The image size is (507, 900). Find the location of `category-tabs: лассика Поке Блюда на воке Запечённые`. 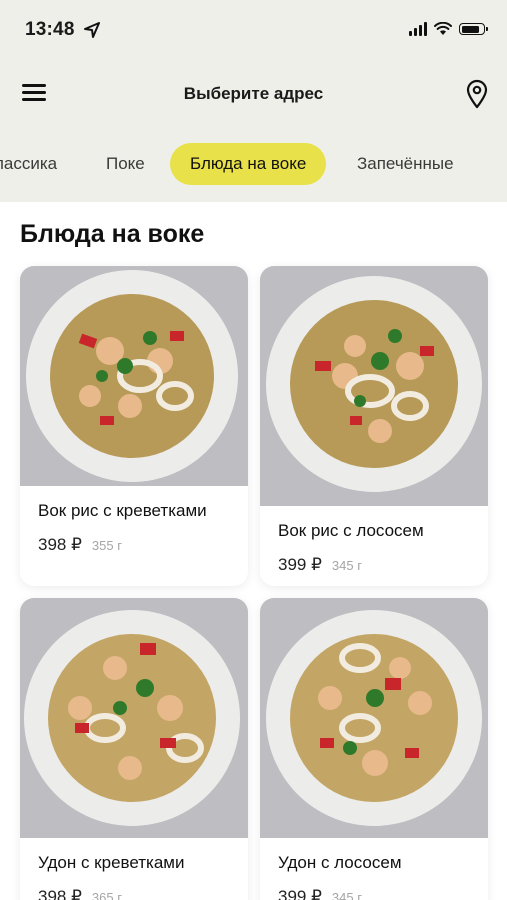

category-tabs: лассика Поке Блюда на воке Запечённые is located at coordinates (253, 165).